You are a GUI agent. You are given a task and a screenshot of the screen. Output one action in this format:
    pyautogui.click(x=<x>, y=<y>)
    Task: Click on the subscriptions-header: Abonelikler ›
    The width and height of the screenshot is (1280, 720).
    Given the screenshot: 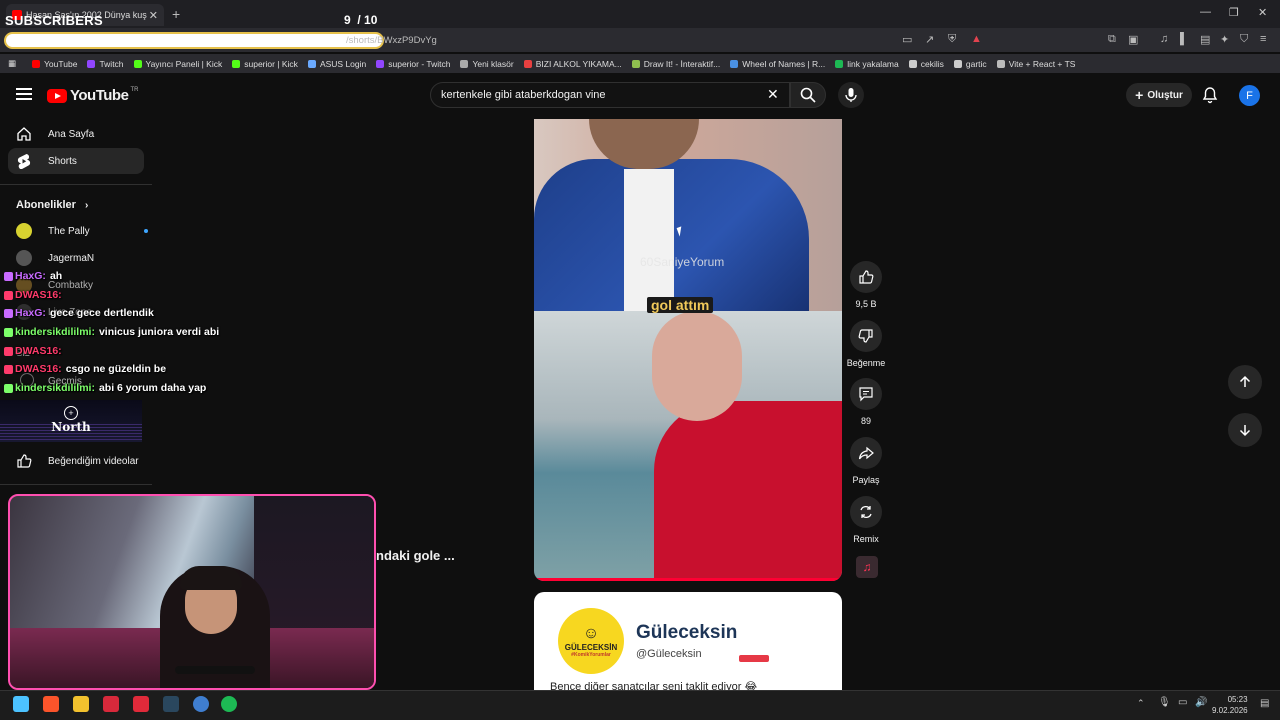 What is the action you would take?
    pyautogui.click(x=52, y=205)
    